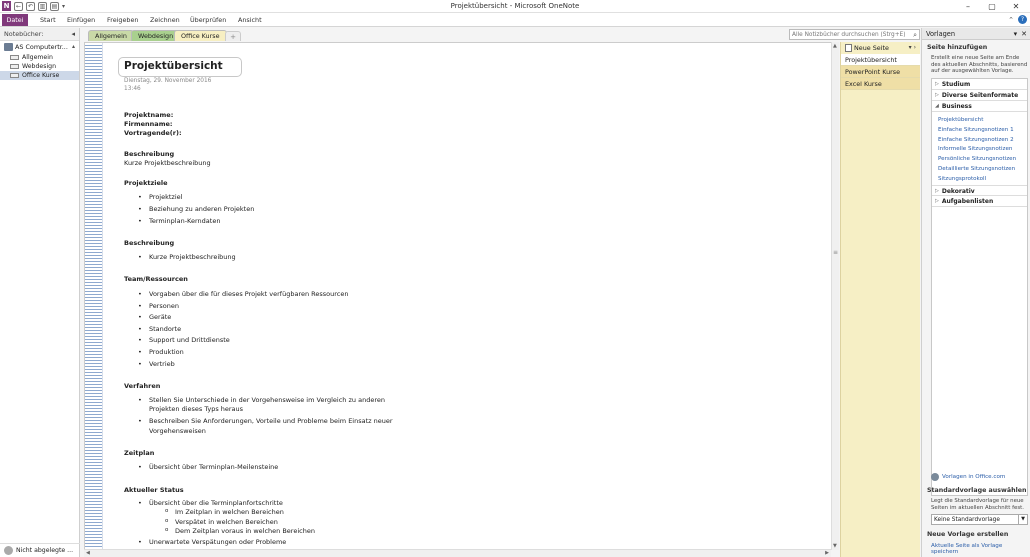  Describe the element at coordinates (224, 512) in the screenshot. I see `sub-list-item: Im Zeitplan in welchen Bereichen` at that location.